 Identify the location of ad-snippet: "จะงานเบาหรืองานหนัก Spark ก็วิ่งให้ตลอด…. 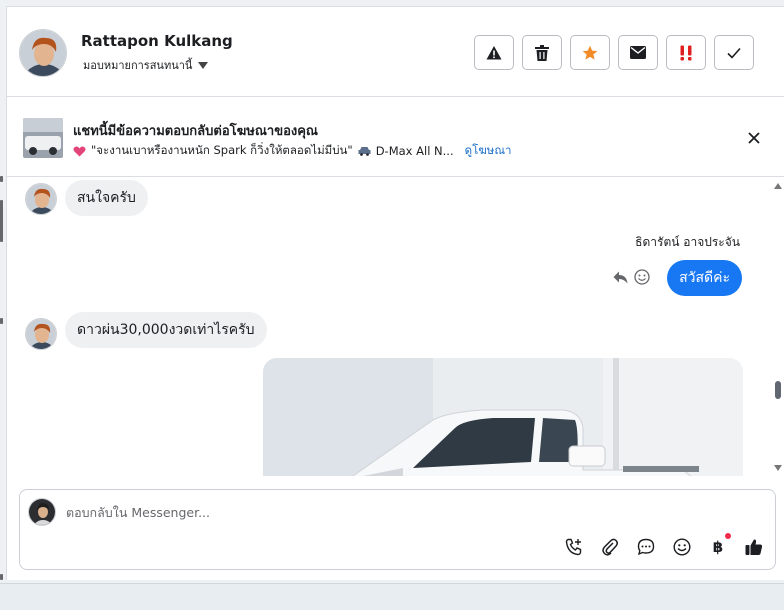
(222, 150).